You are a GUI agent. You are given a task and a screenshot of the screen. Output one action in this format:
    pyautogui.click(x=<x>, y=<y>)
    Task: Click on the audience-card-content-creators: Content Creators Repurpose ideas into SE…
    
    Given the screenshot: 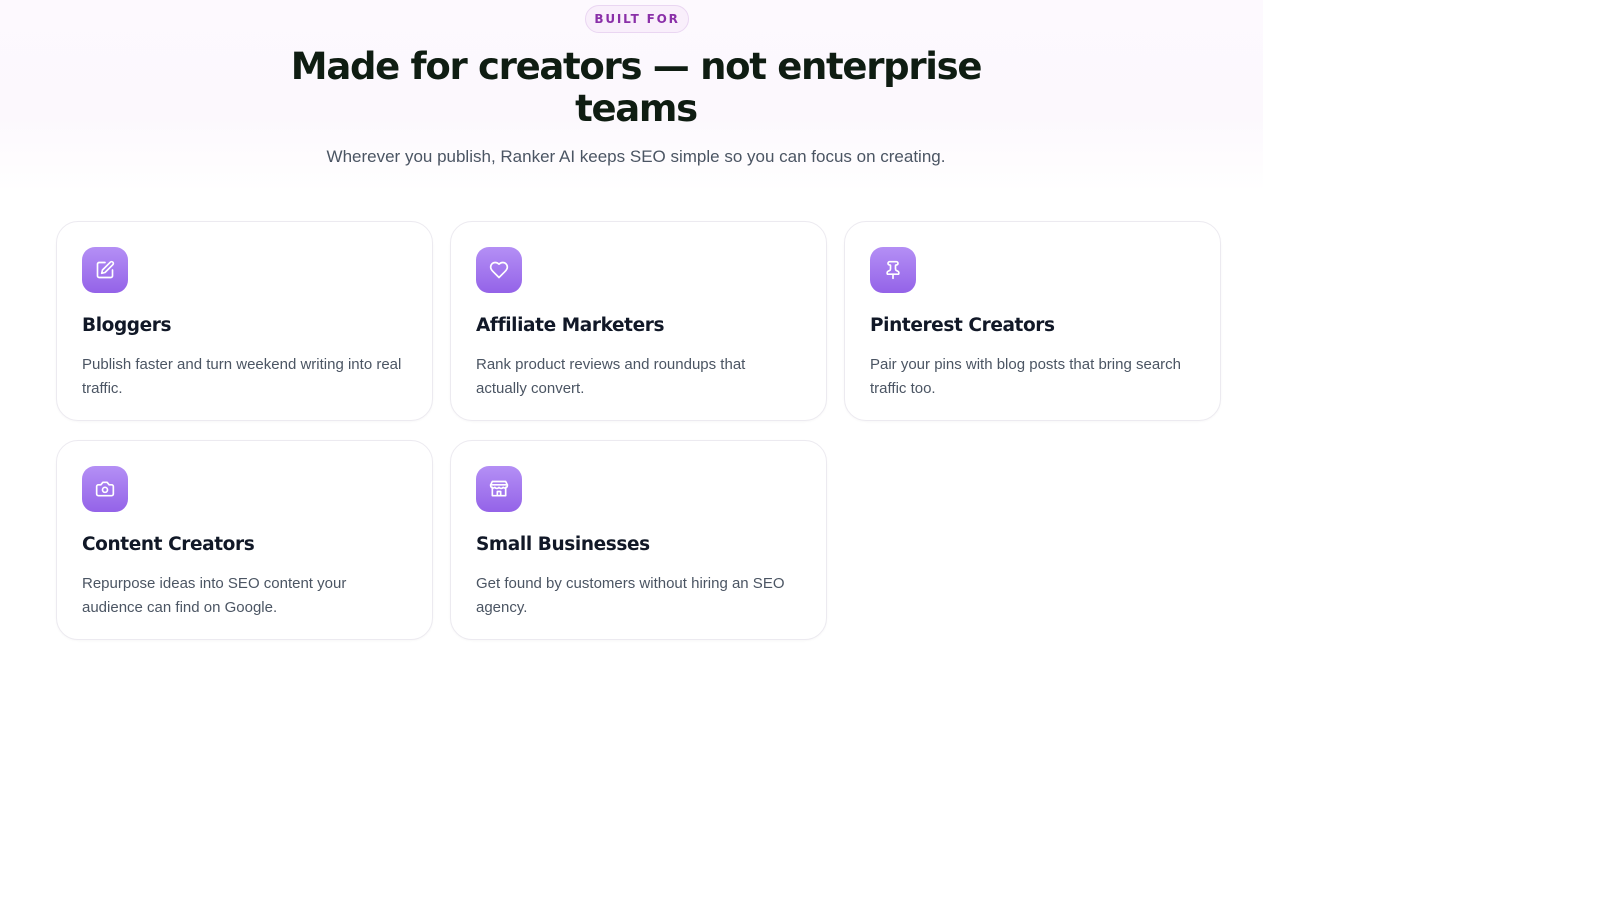 What is the action you would take?
    pyautogui.click(x=244, y=540)
    